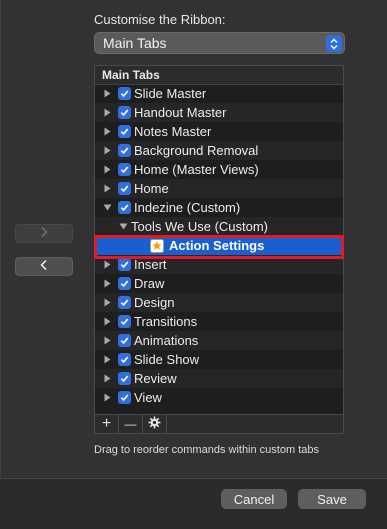  I want to click on plus-icon: +, so click(106, 423).